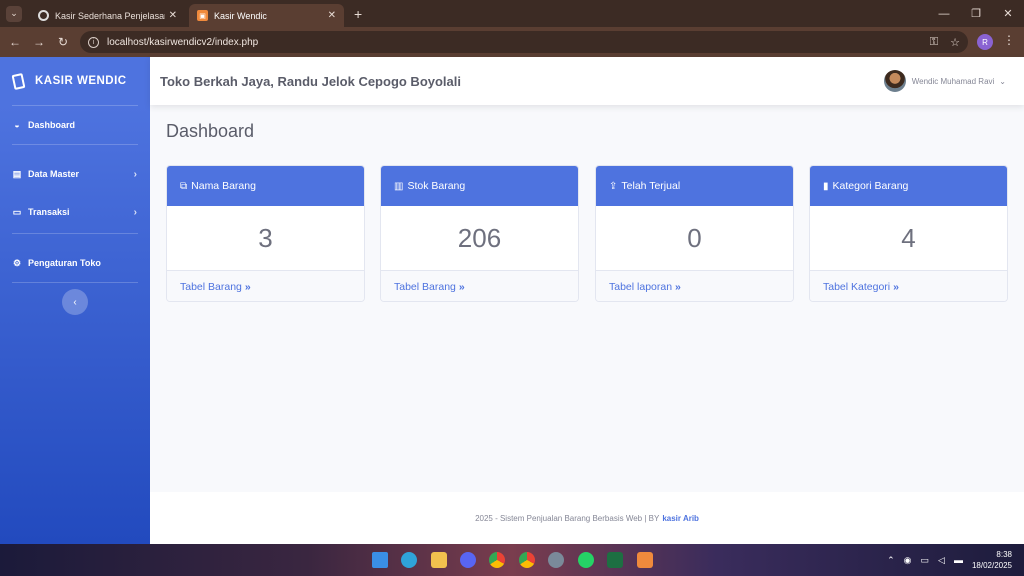 The image size is (1024, 576). I want to click on sidebar-item-transaksi: ▭ Transaksi ›, so click(75, 212).